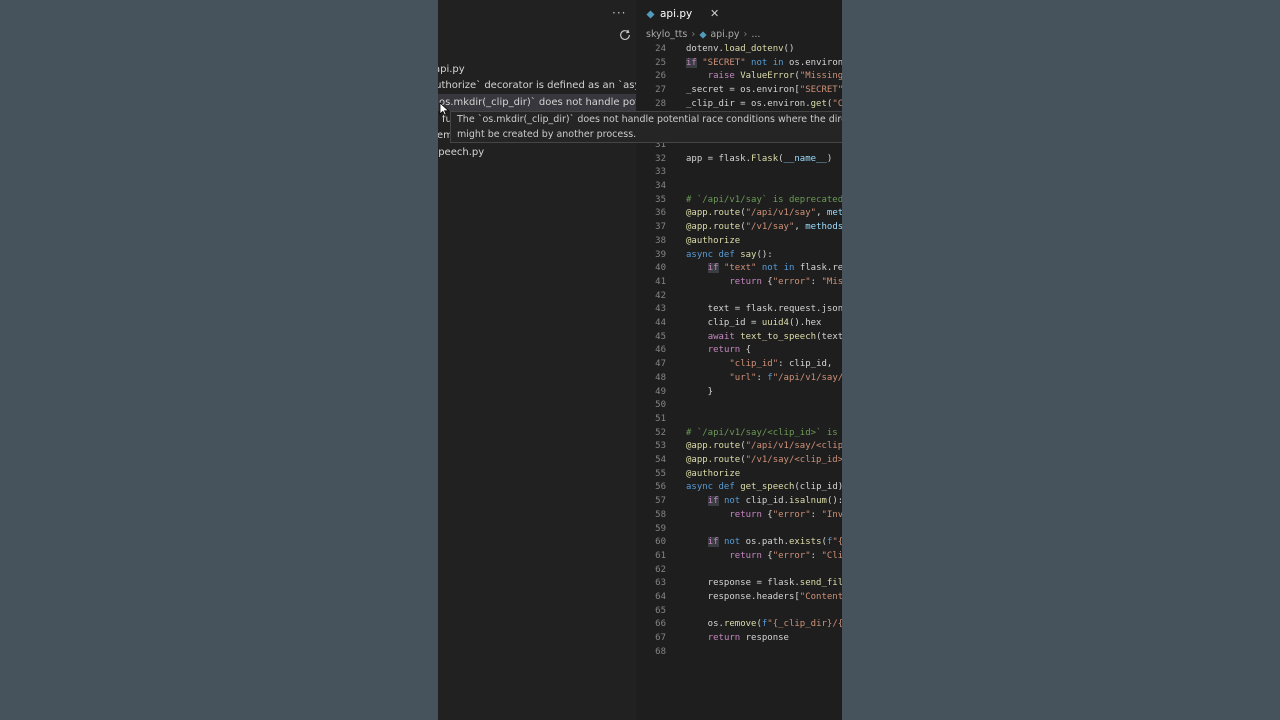  Describe the element at coordinates (724, 34) in the screenshot. I see `breadcrumb-file: api.py` at that location.